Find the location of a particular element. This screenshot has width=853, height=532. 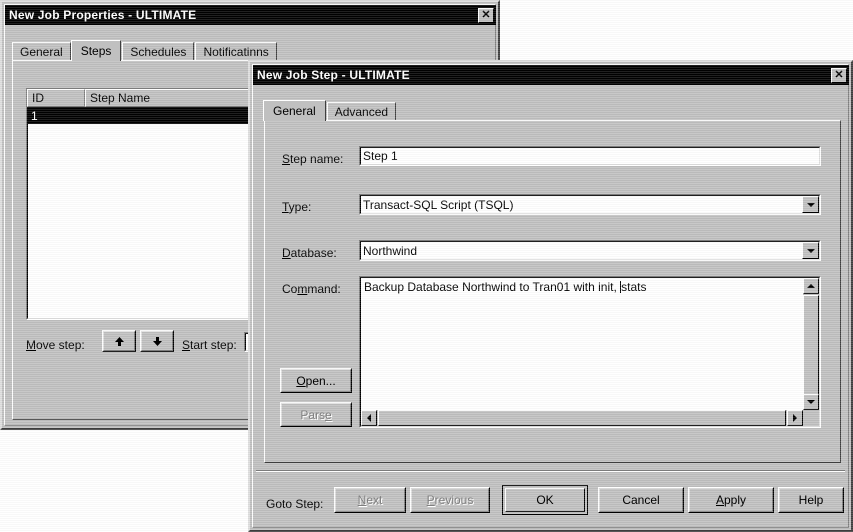

tab-steps-label: Steps is located at coordinates (96, 51).